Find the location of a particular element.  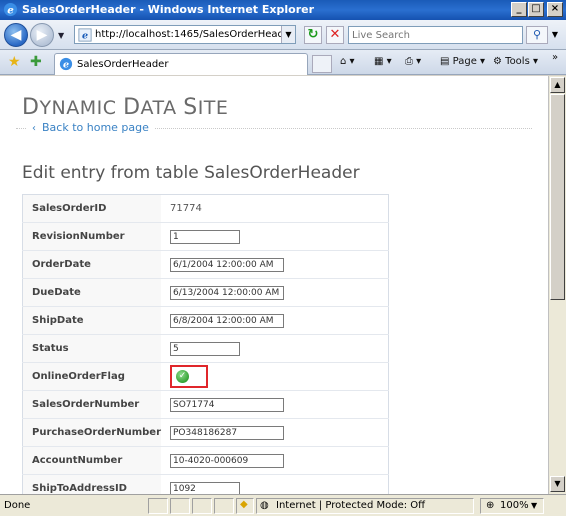

new-tab-button is located at coordinates (322, 64).